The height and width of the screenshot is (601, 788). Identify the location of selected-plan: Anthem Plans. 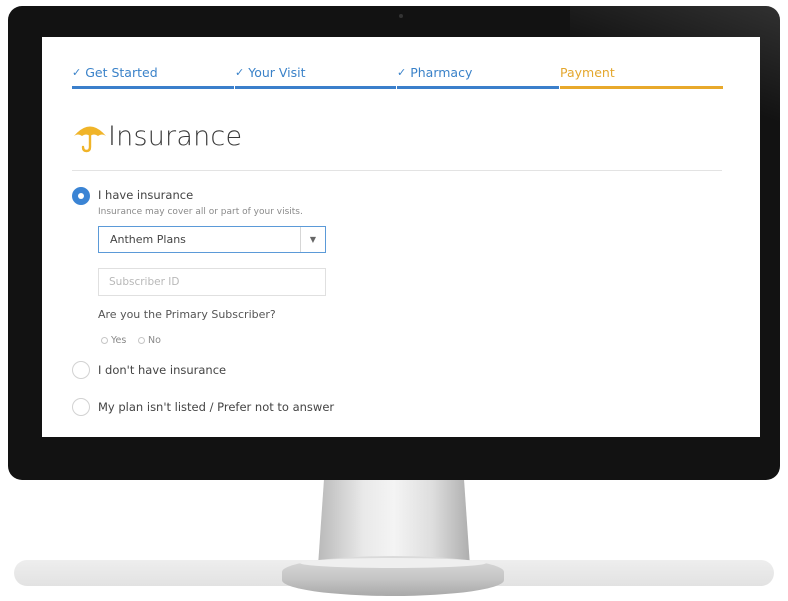
(148, 239).